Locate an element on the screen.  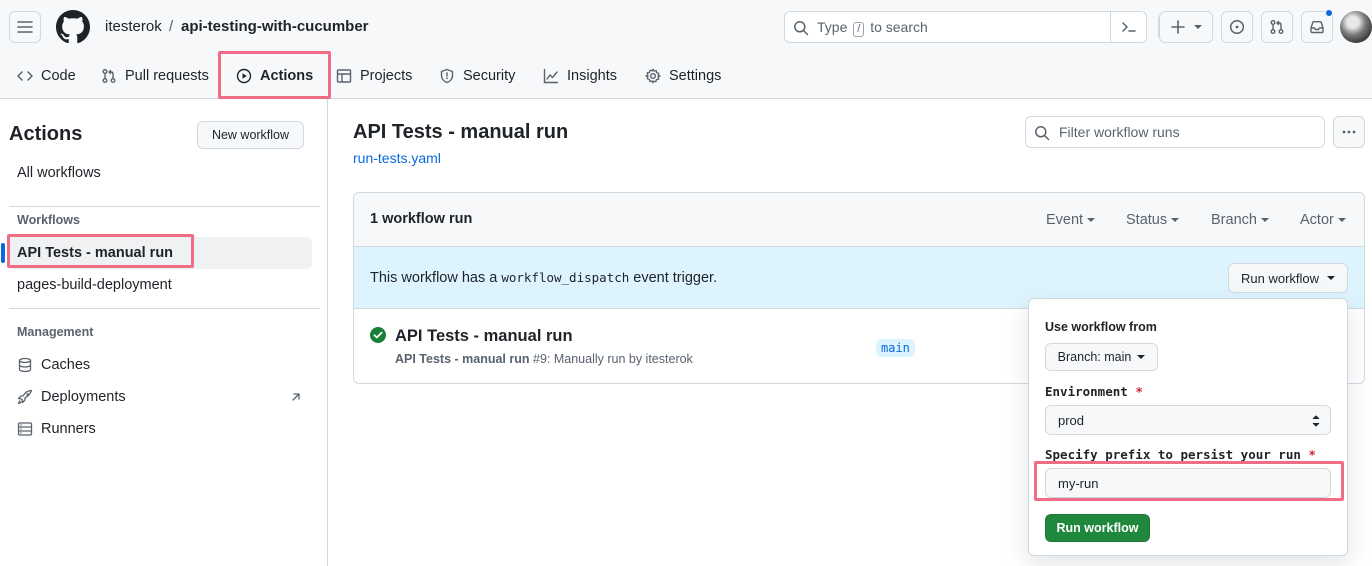
search-key-hint: / is located at coordinates (859, 29).